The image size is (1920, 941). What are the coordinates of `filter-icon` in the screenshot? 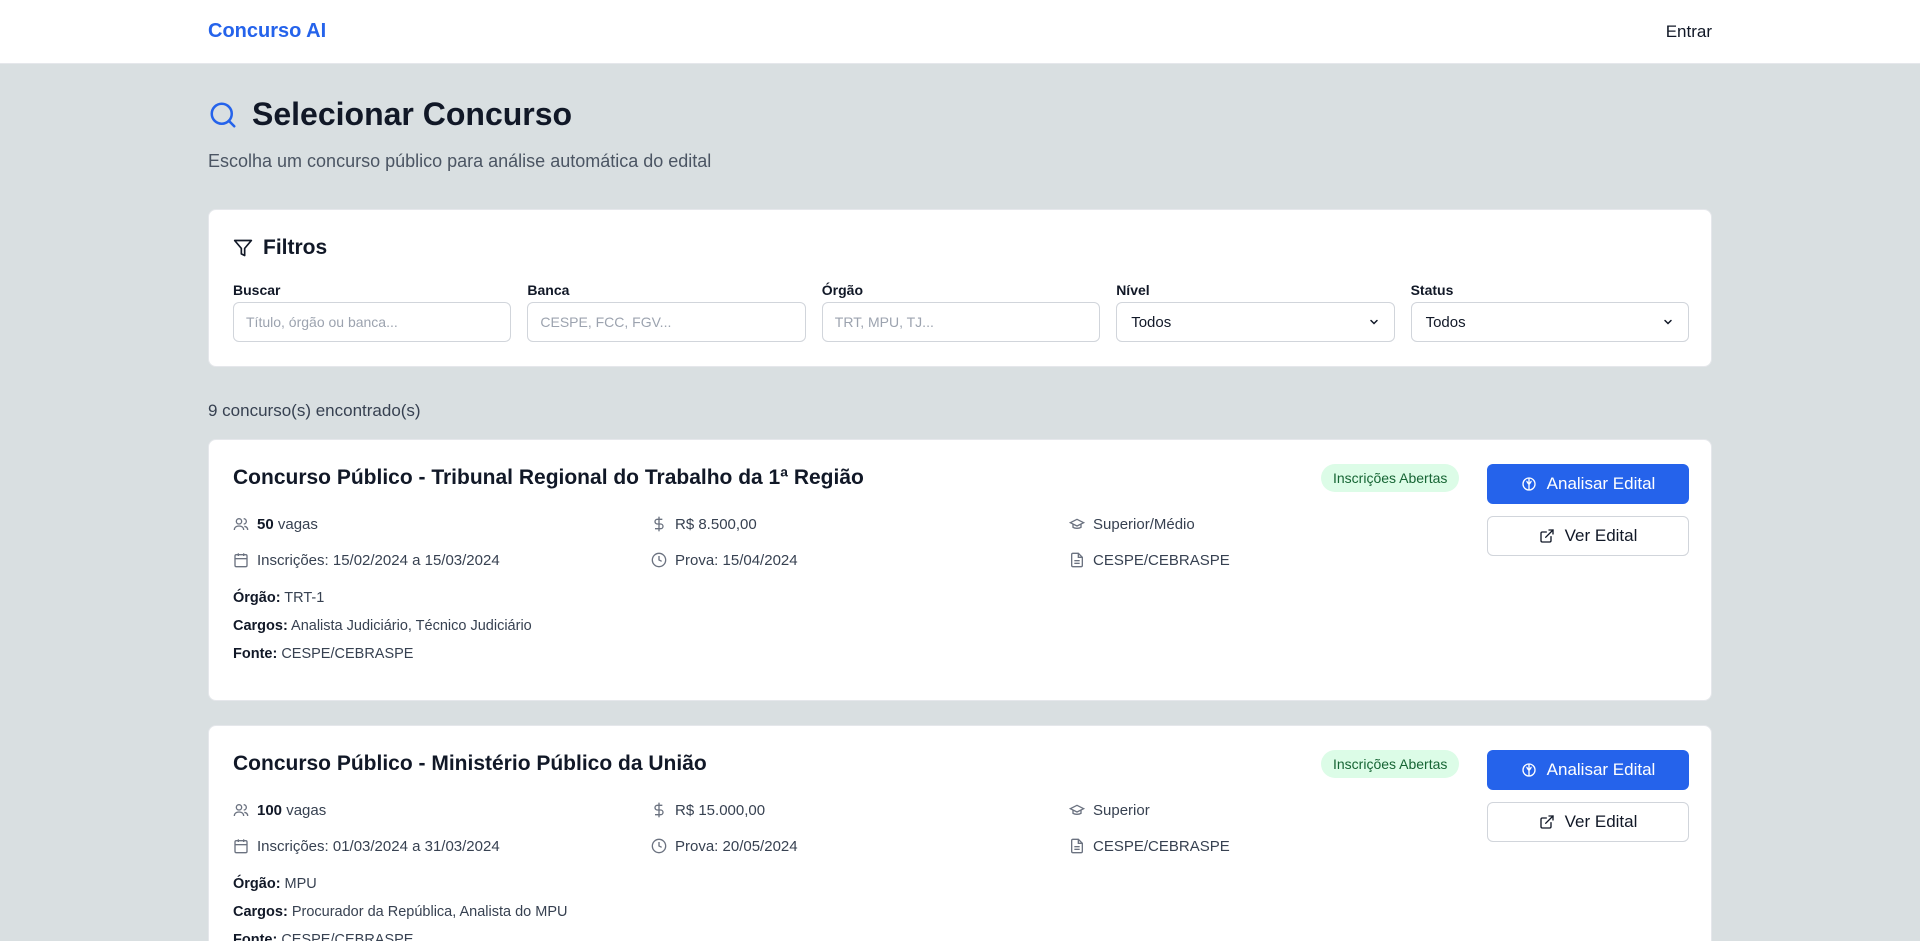 It's located at (243, 248).